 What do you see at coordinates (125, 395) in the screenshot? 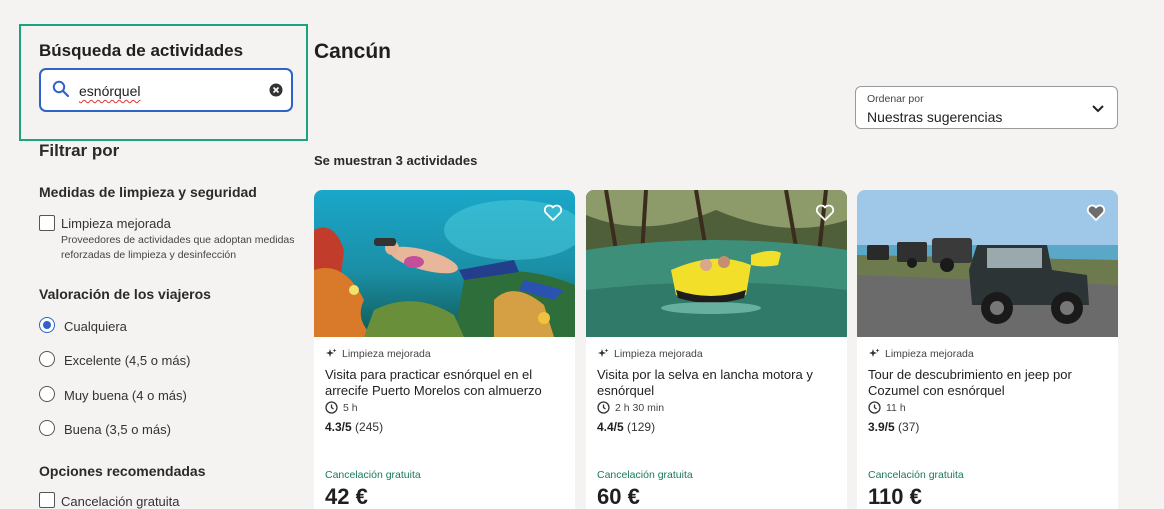
I see `rating-label-very-good: Muy buena (4 o más)` at bounding box center [125, 395].